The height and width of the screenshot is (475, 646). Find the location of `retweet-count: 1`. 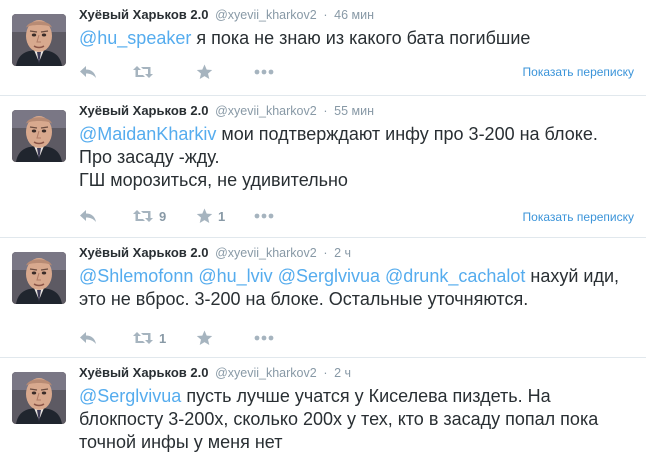

retweet-count: 1 is located at coordinates (163, 338).